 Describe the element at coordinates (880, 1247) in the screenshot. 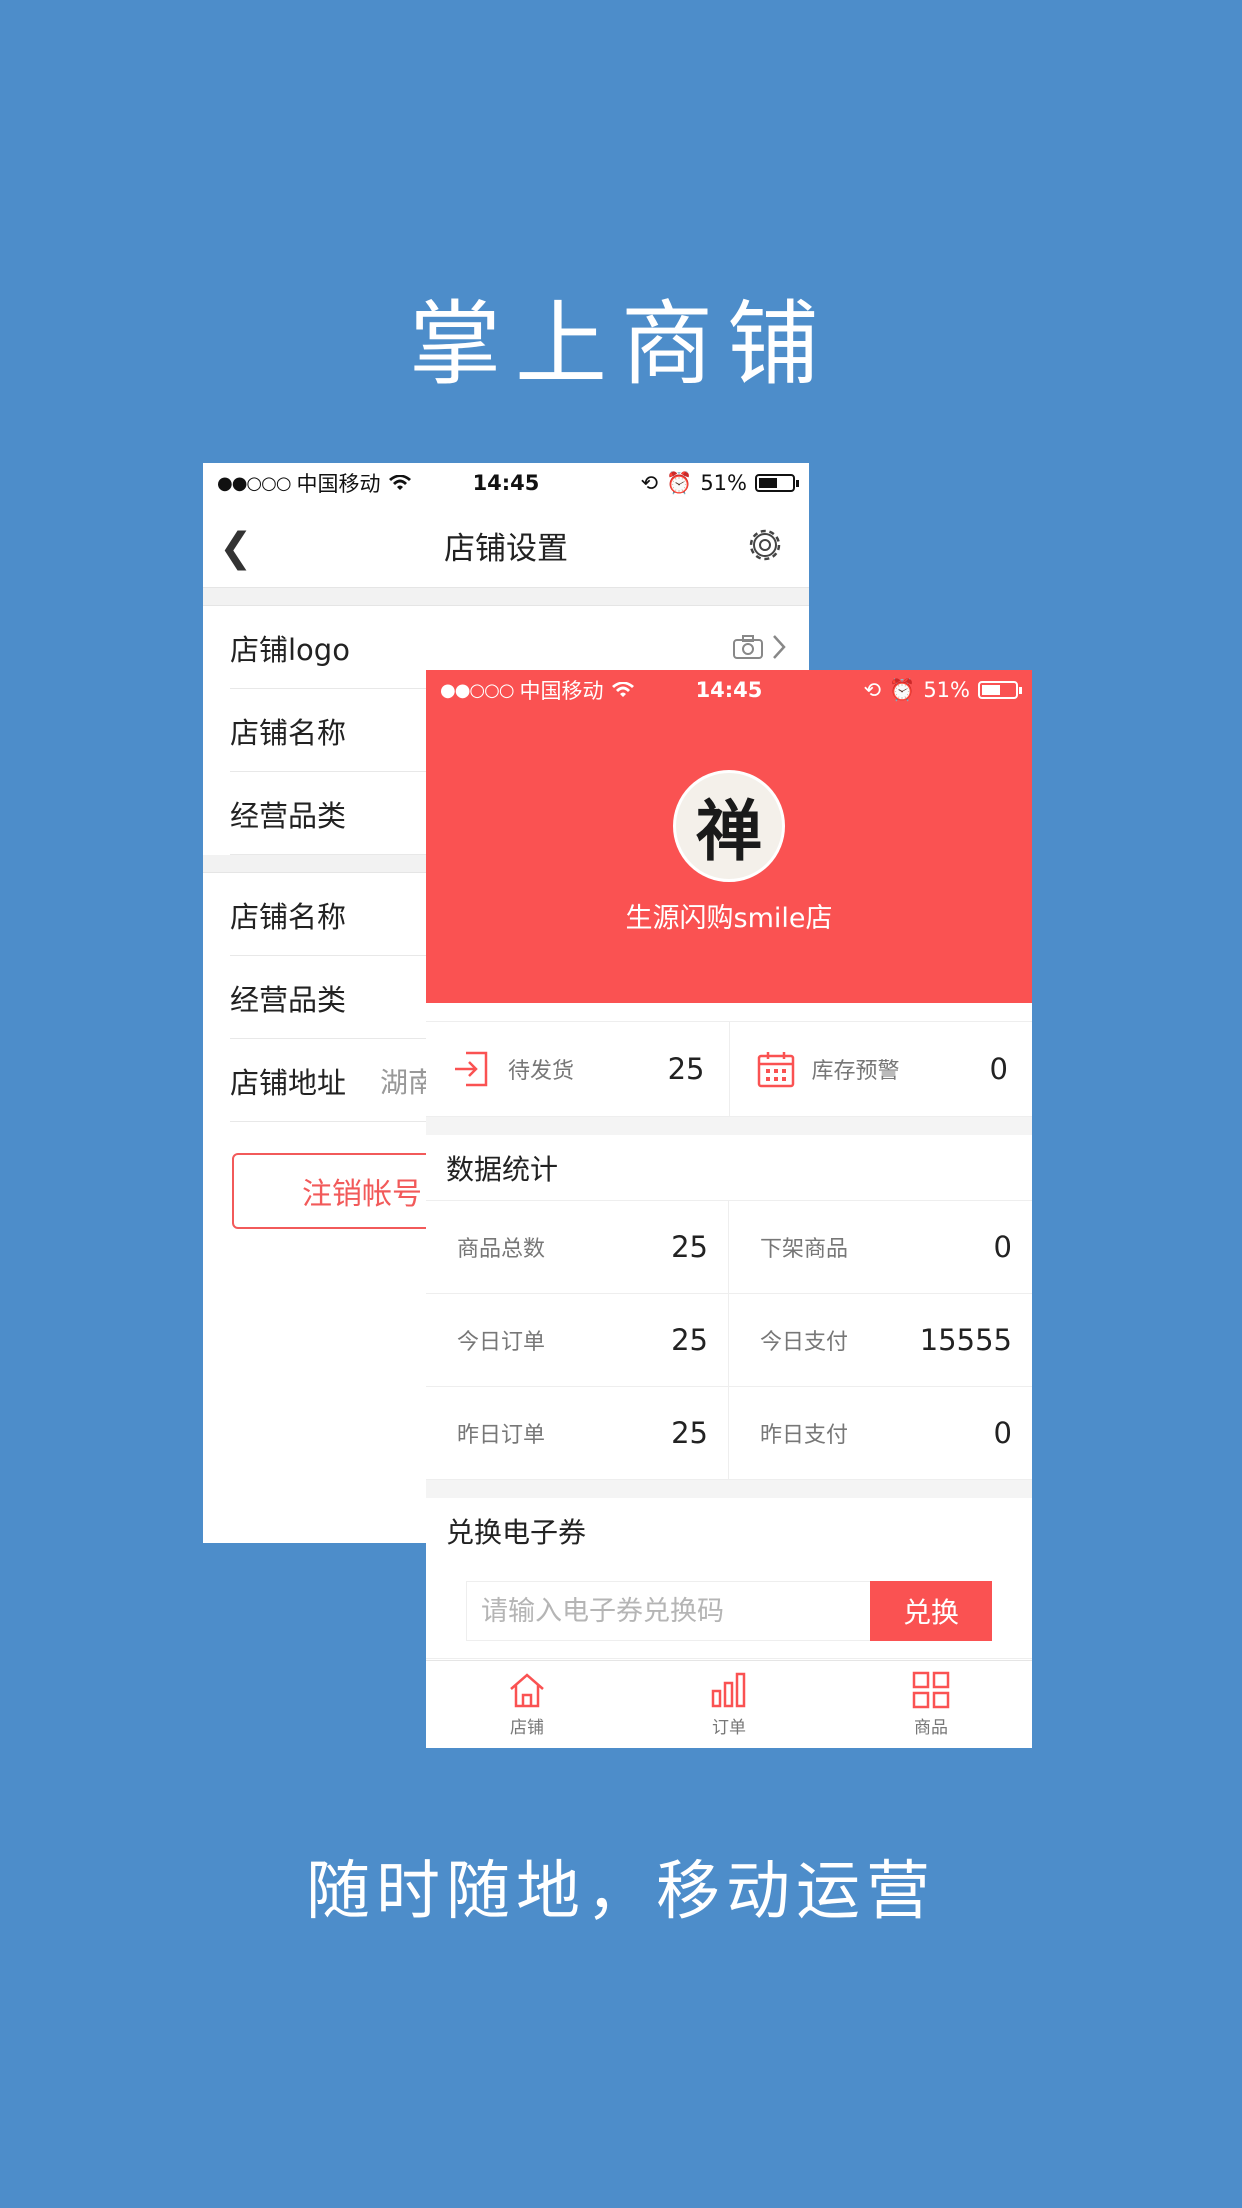

I see `stat-cell: 下架商品 0` at that location.